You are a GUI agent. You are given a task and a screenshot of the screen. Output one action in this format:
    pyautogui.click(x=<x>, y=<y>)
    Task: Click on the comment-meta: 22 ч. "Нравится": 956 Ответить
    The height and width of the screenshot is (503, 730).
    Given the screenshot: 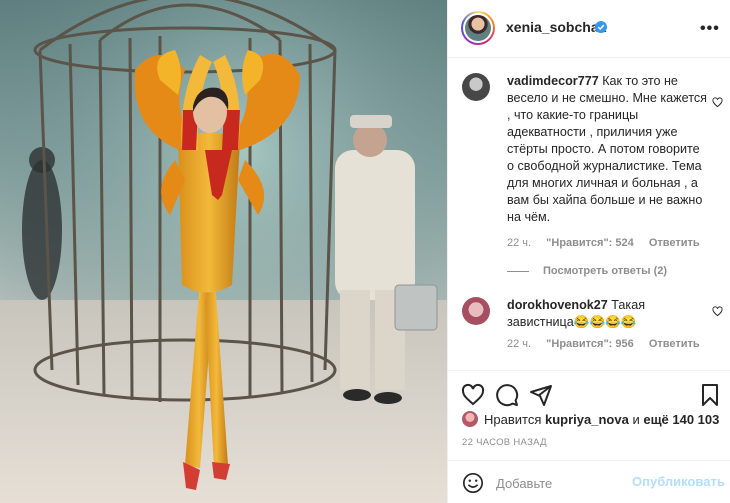 What is the action you would take?
    pyautogui.click(x=609, y=344)
    